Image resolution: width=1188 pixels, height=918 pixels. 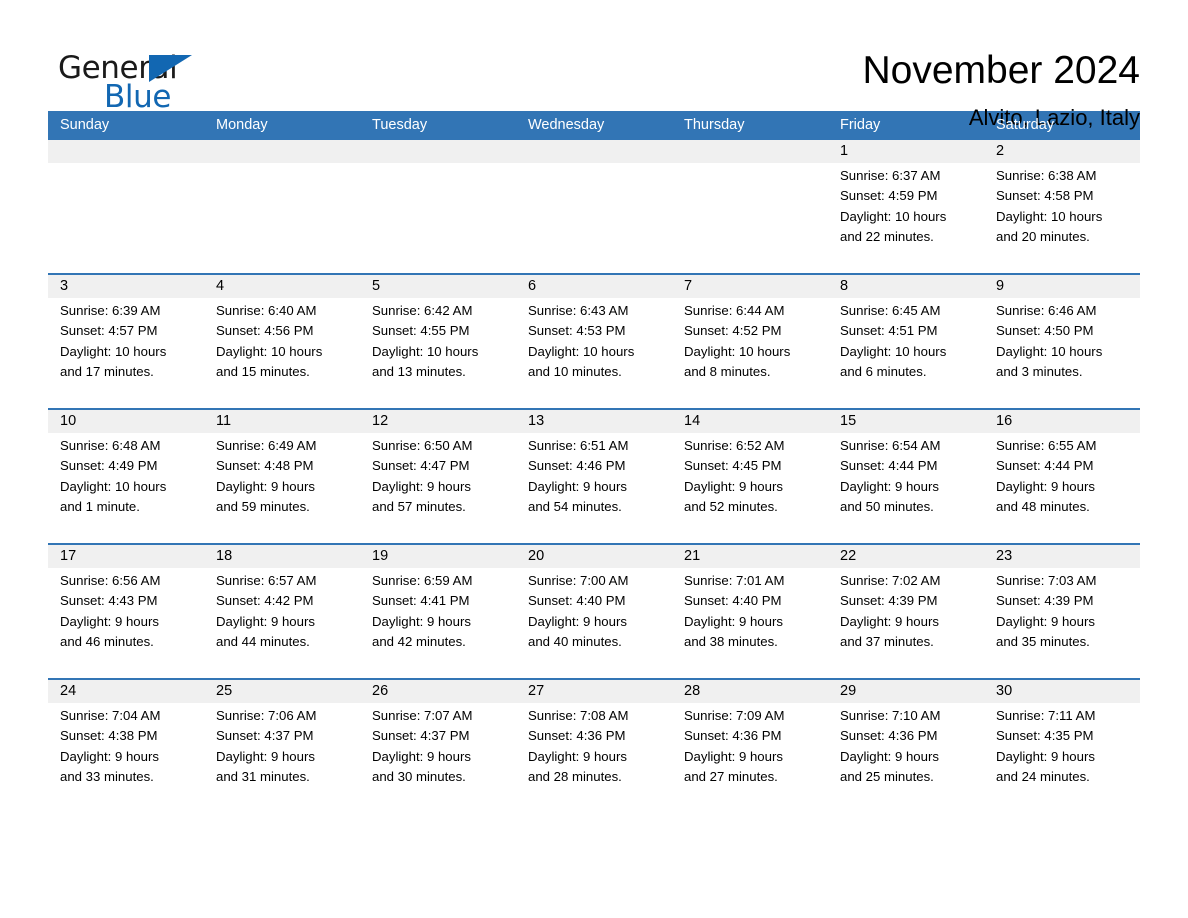 I want to click on day-number: 30, so click(x=1004, y=691).